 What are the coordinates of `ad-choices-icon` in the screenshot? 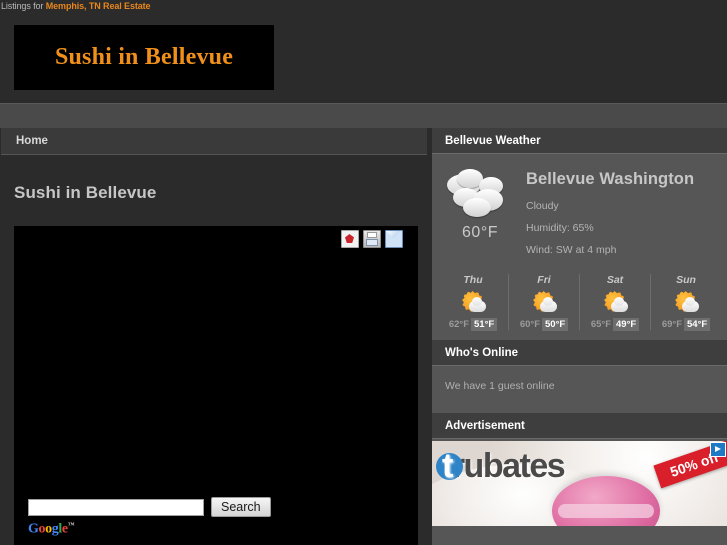 It's located at (718, 449).